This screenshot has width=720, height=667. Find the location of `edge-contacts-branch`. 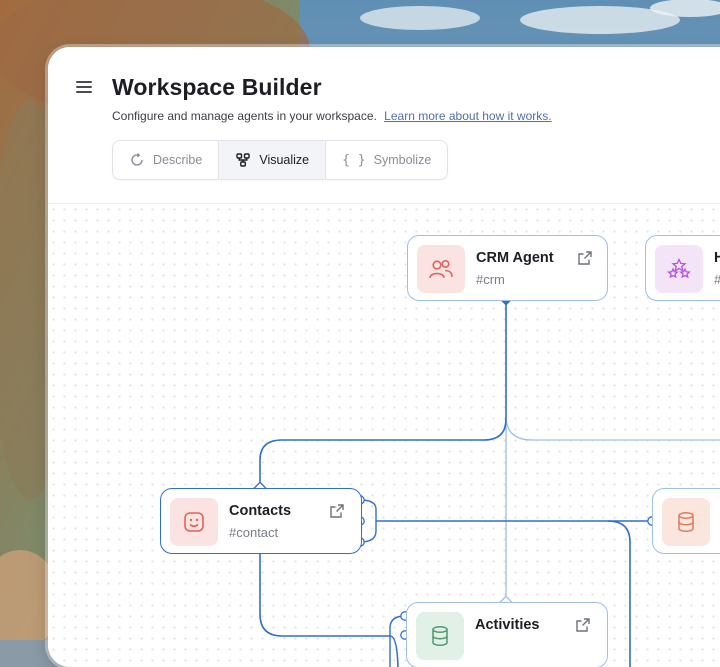

edge-contacts-branch is located at coordinates (619, 593).